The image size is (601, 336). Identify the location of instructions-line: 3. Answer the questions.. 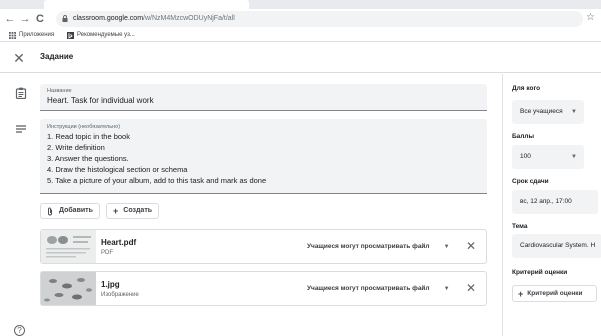
(88, 158).